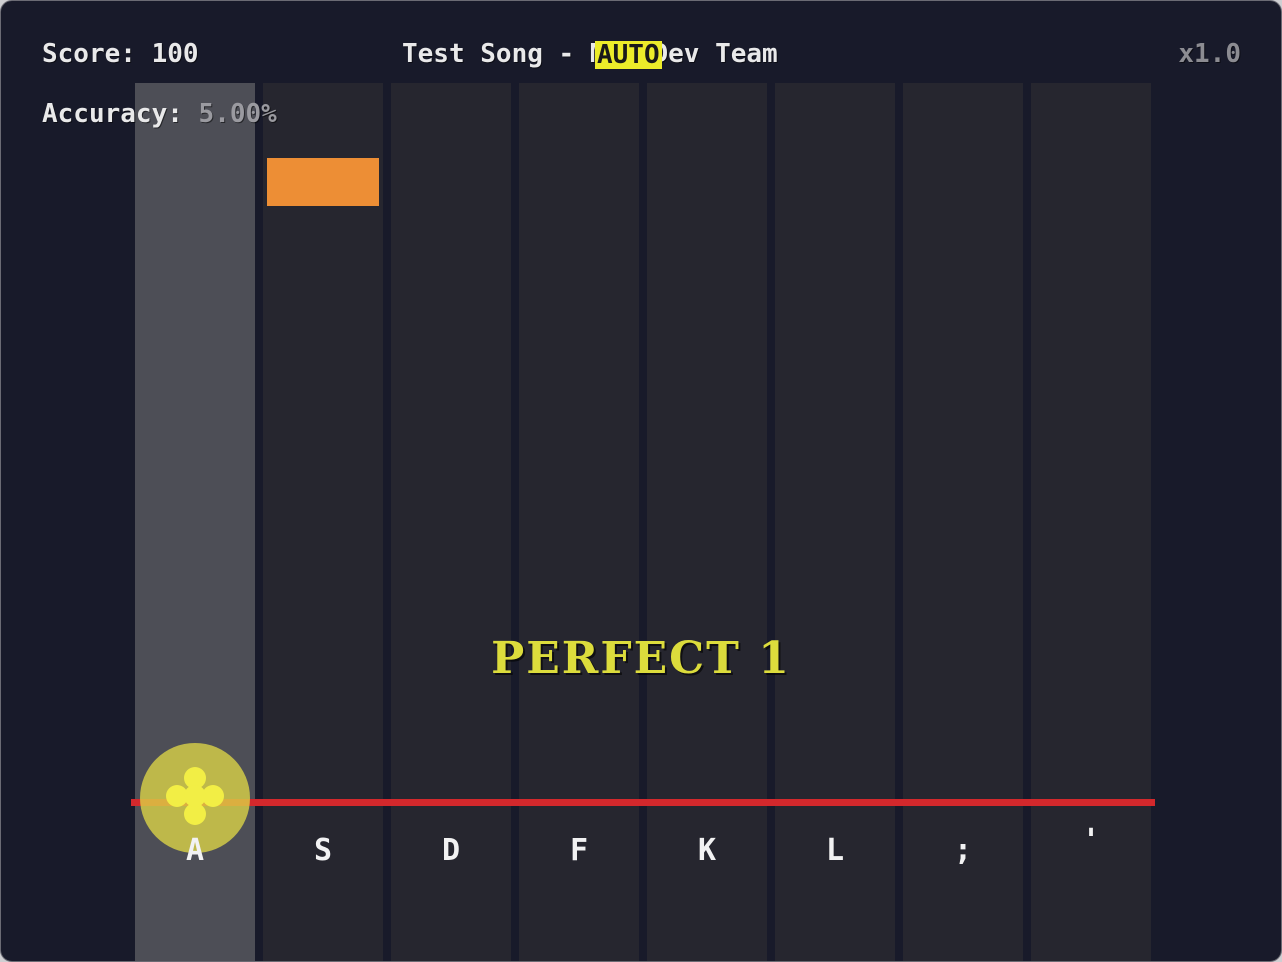  What do you see at coordinates (579, 522) in the screenshot?
I see `lane-f` at bounding box center [579, 522].